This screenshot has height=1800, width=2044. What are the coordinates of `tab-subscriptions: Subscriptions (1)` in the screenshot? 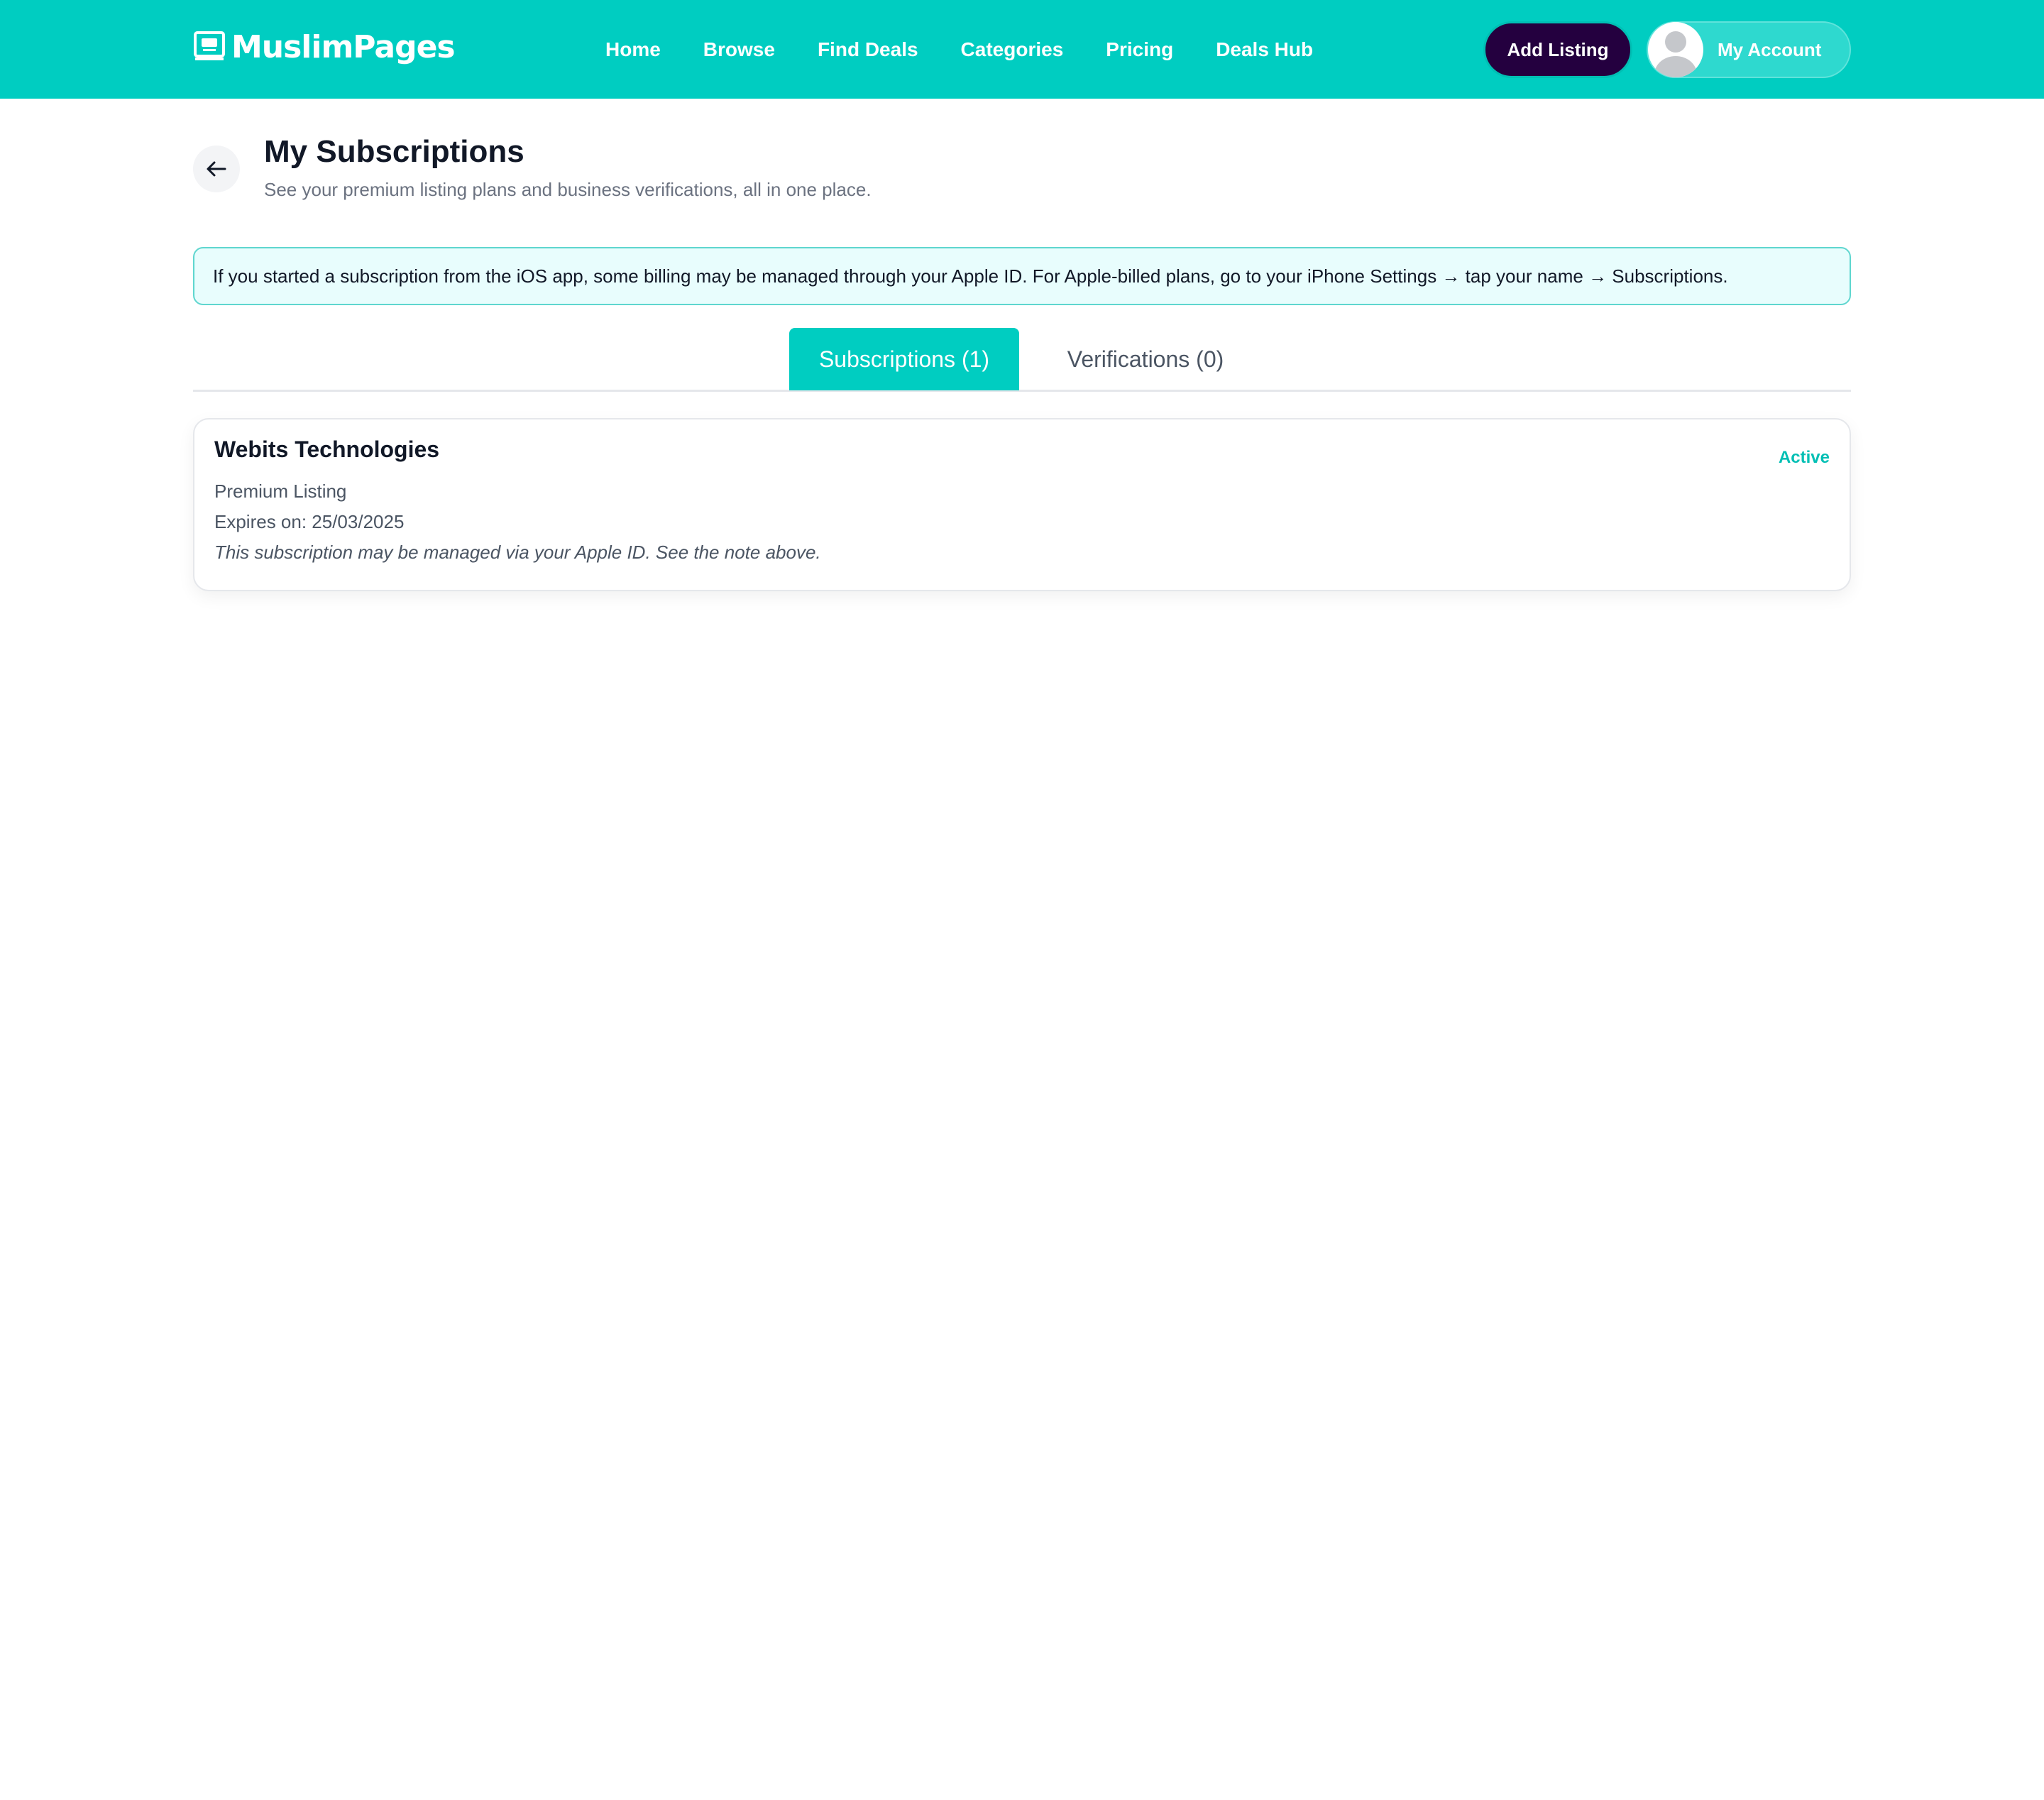 It's located at (904, 359).